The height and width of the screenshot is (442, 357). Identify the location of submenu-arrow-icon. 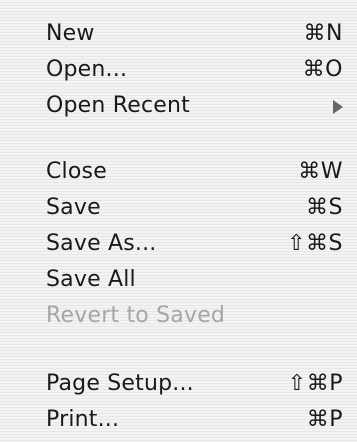
(338, 107).